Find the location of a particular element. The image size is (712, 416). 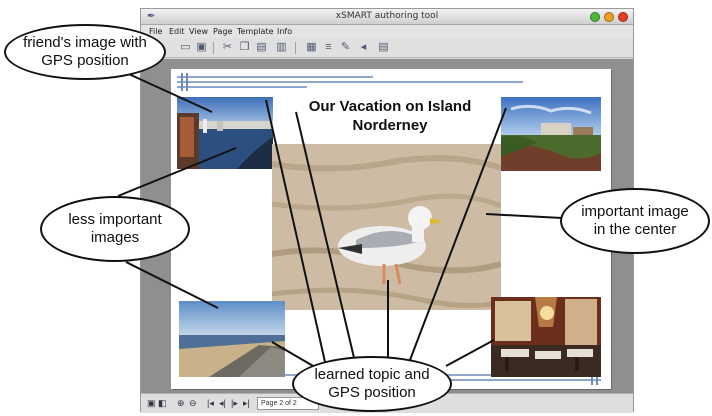

callout-text: less important images is located at coordinates (115, 228).